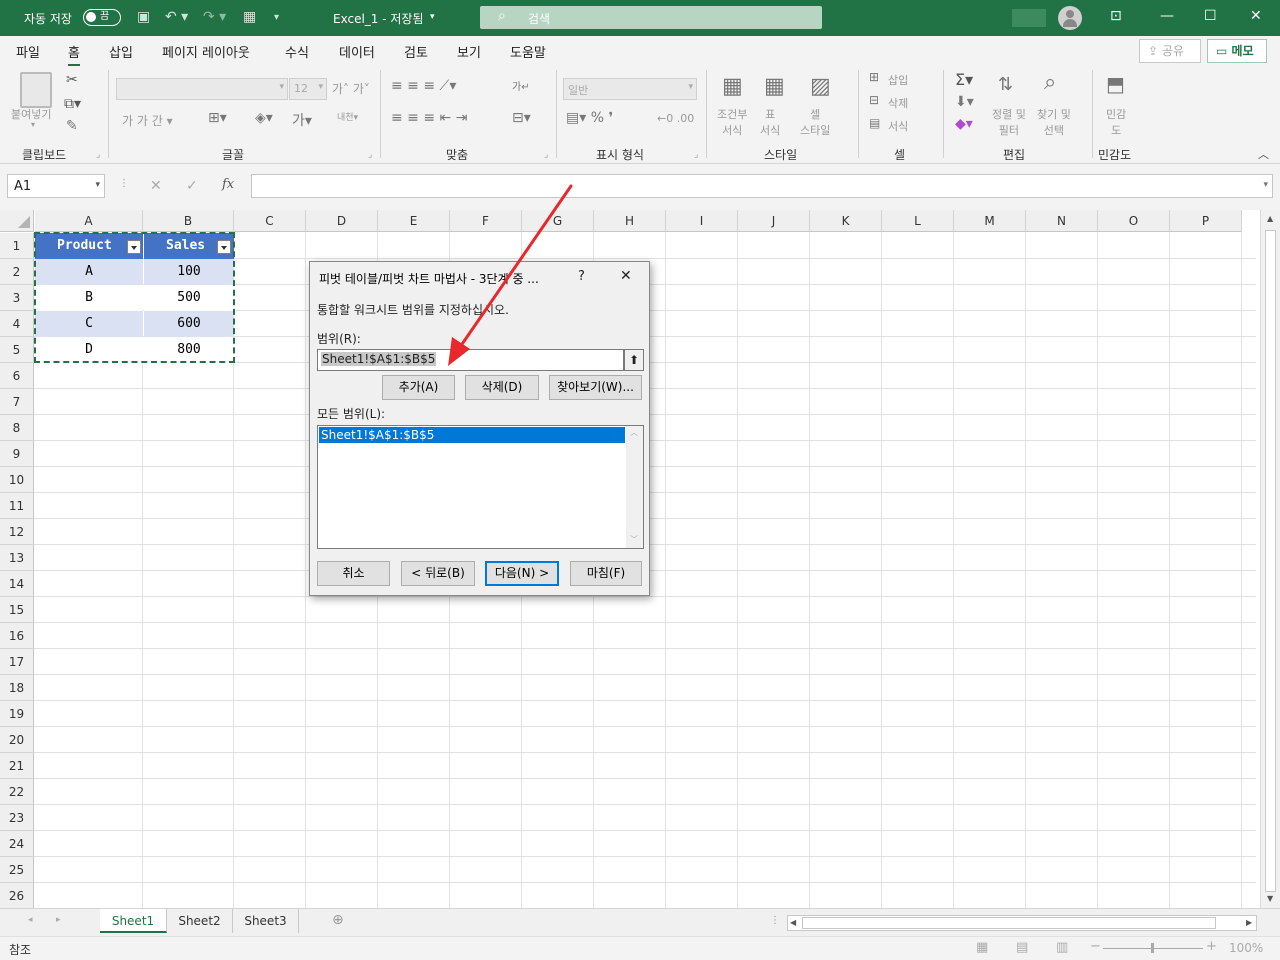 This screenshot has width=1280, height=960. I want to click on scroll-thumb, so click(1270, 561).